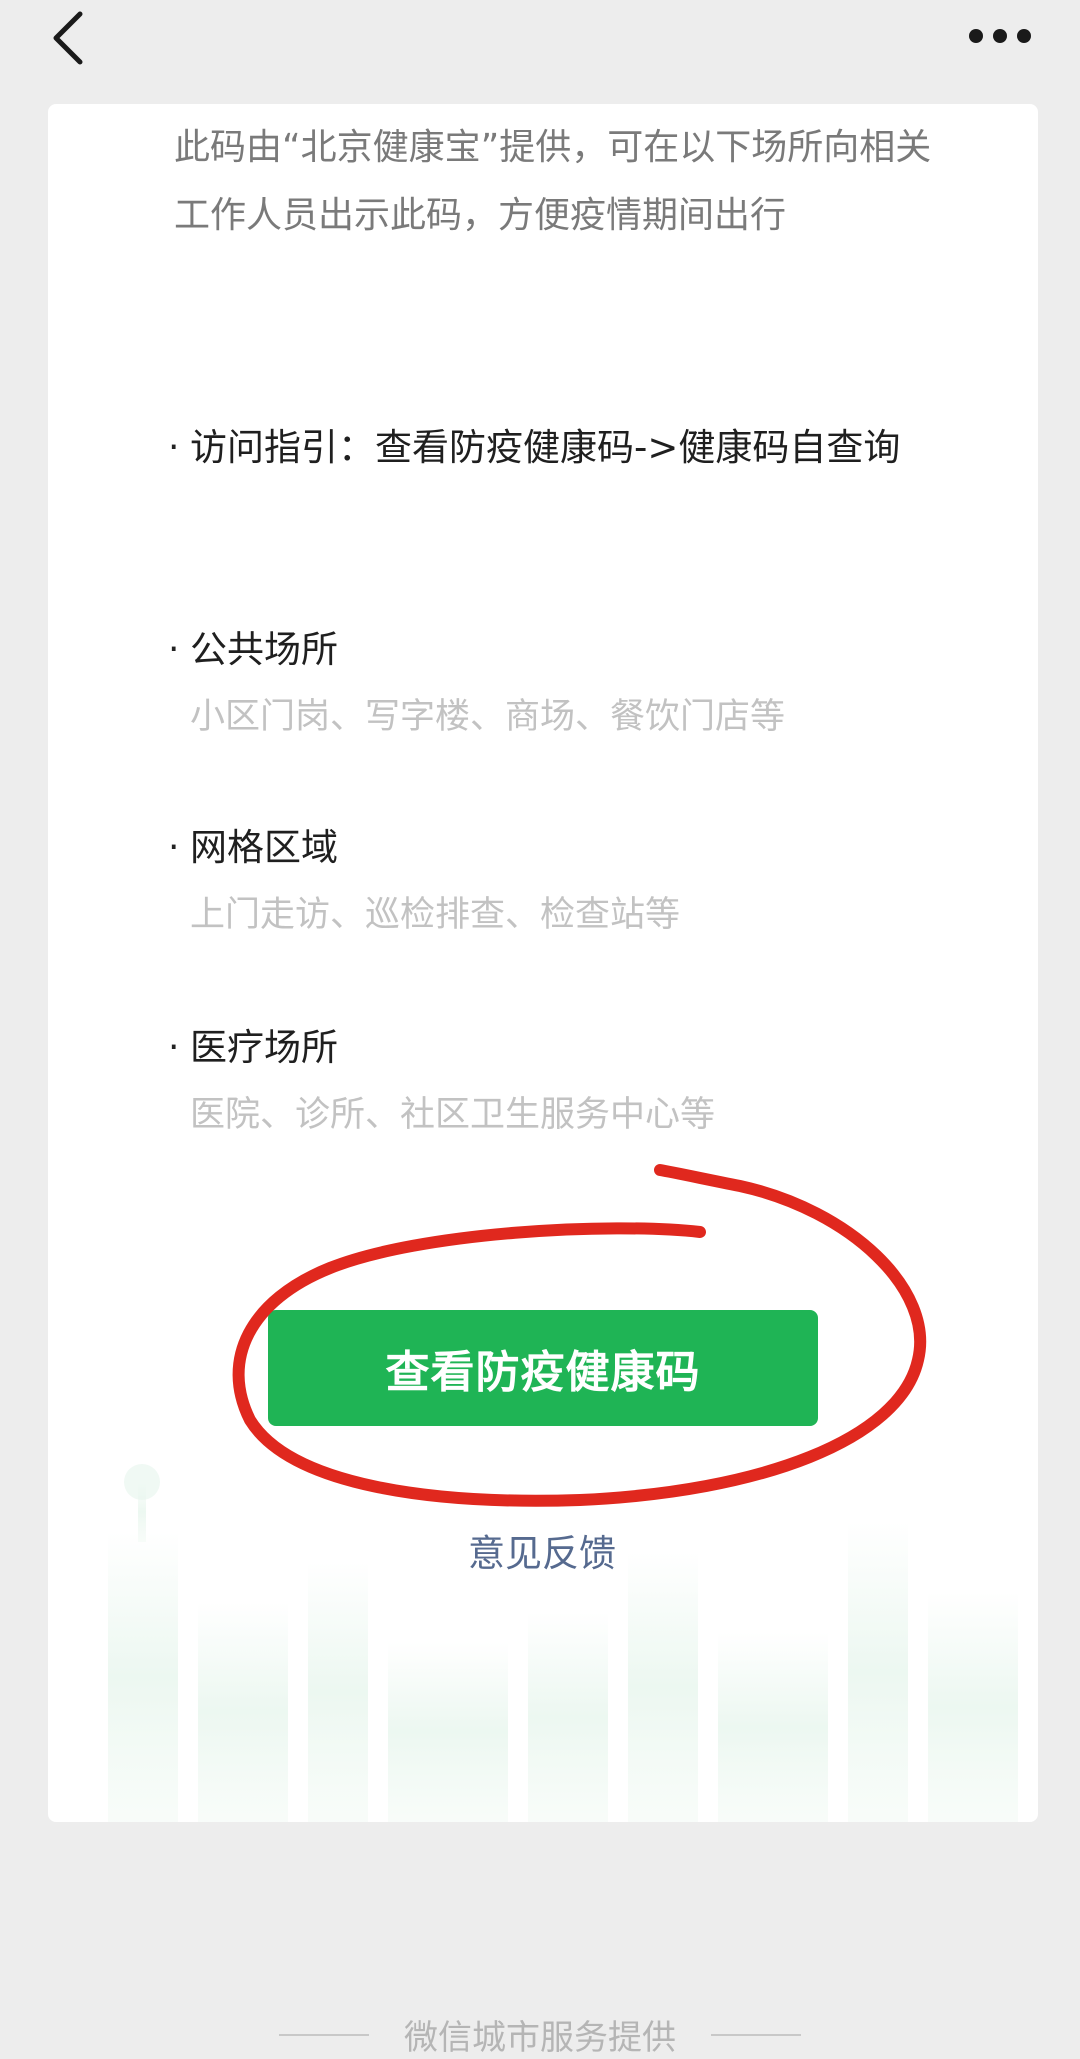  I want to click on section-access-guide: · 访问指引：查看防疫健康码->健康码自查询, so click(568, 448).